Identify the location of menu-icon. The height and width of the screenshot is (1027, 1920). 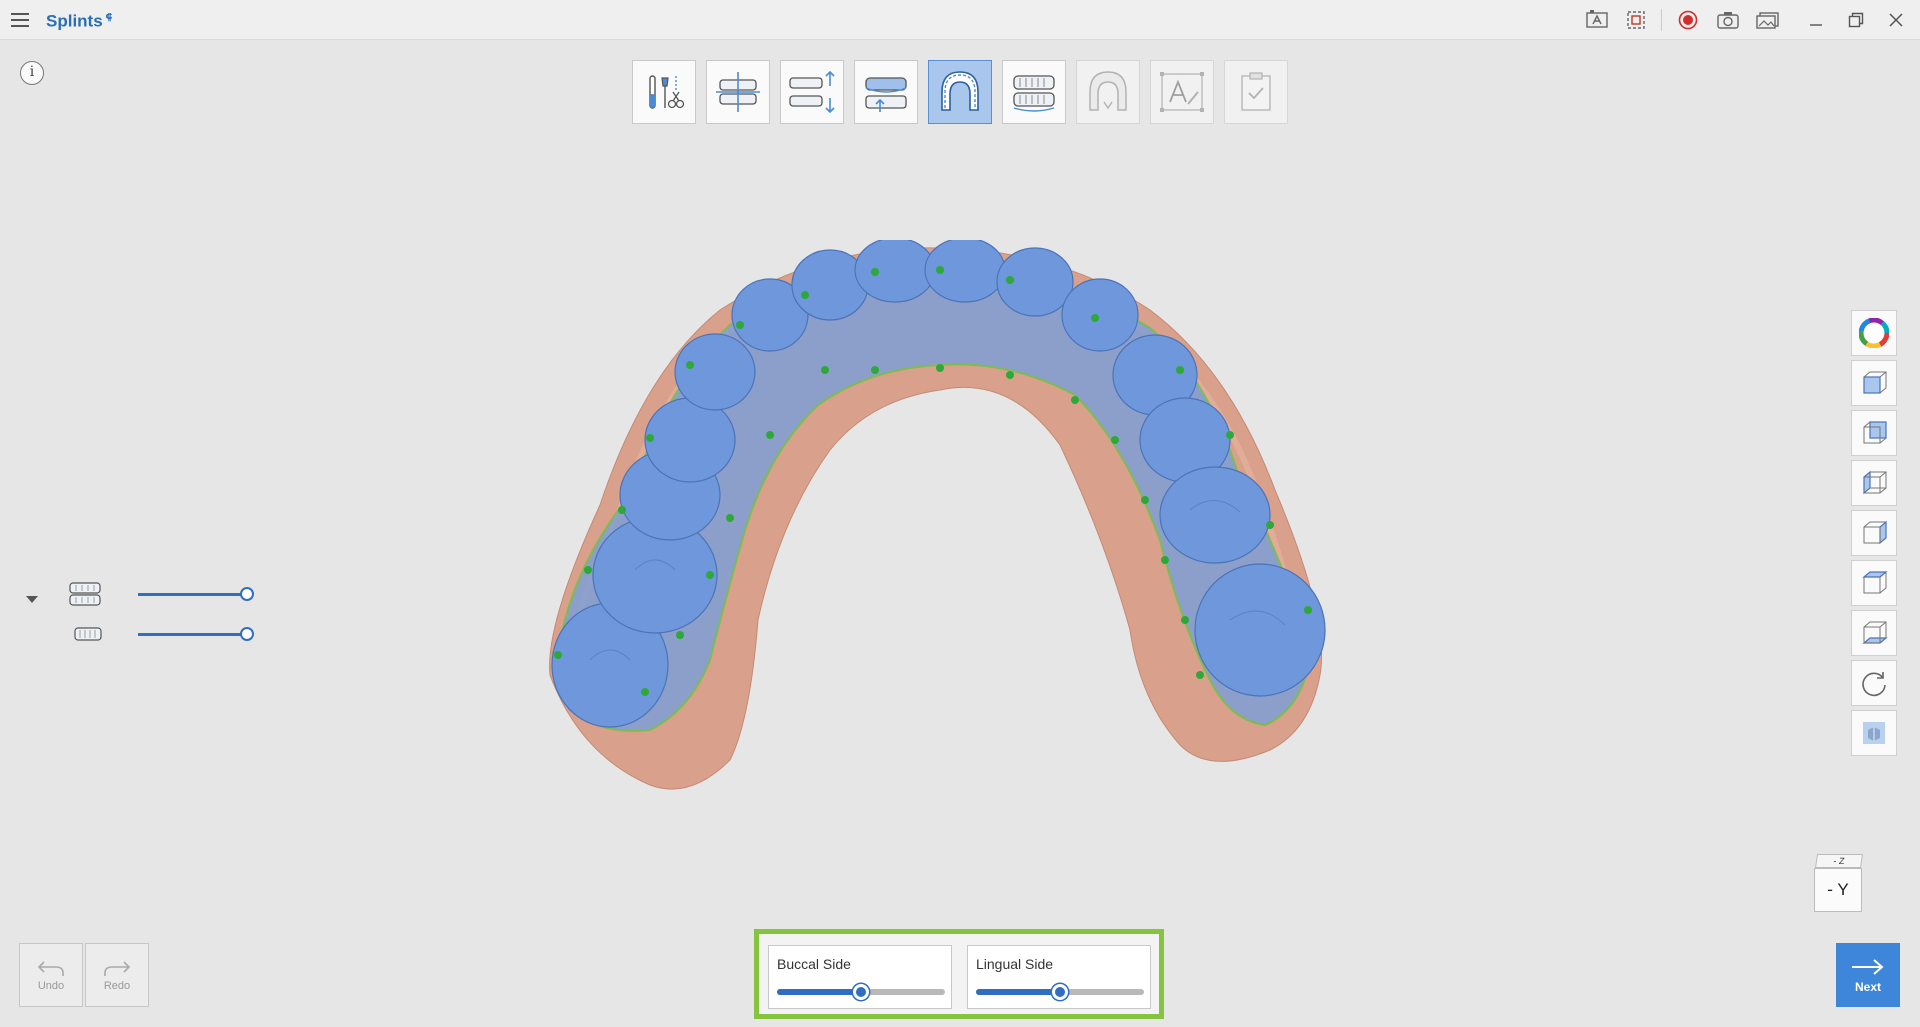
(20, 20).